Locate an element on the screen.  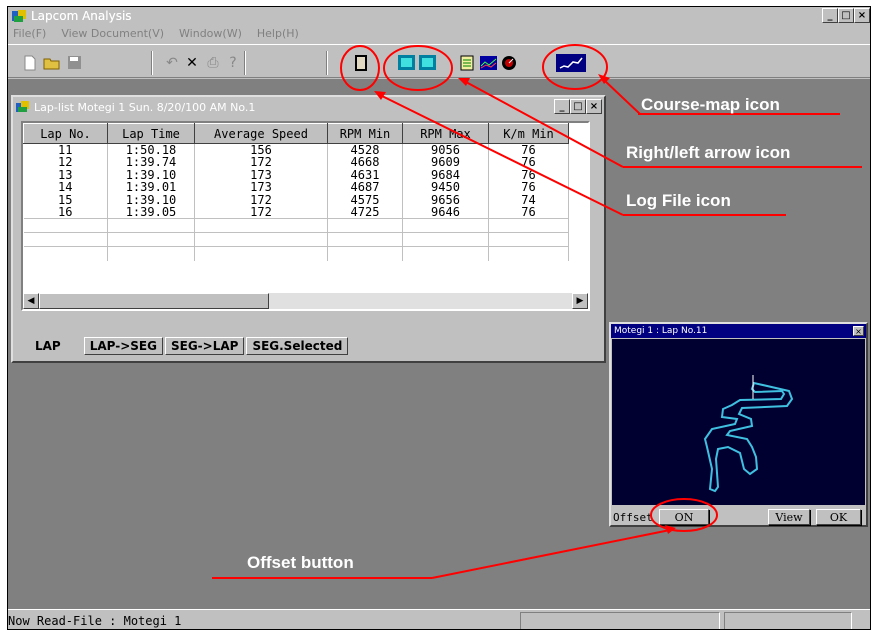
table-cell: 4668 is located at coordinates (365, 162).